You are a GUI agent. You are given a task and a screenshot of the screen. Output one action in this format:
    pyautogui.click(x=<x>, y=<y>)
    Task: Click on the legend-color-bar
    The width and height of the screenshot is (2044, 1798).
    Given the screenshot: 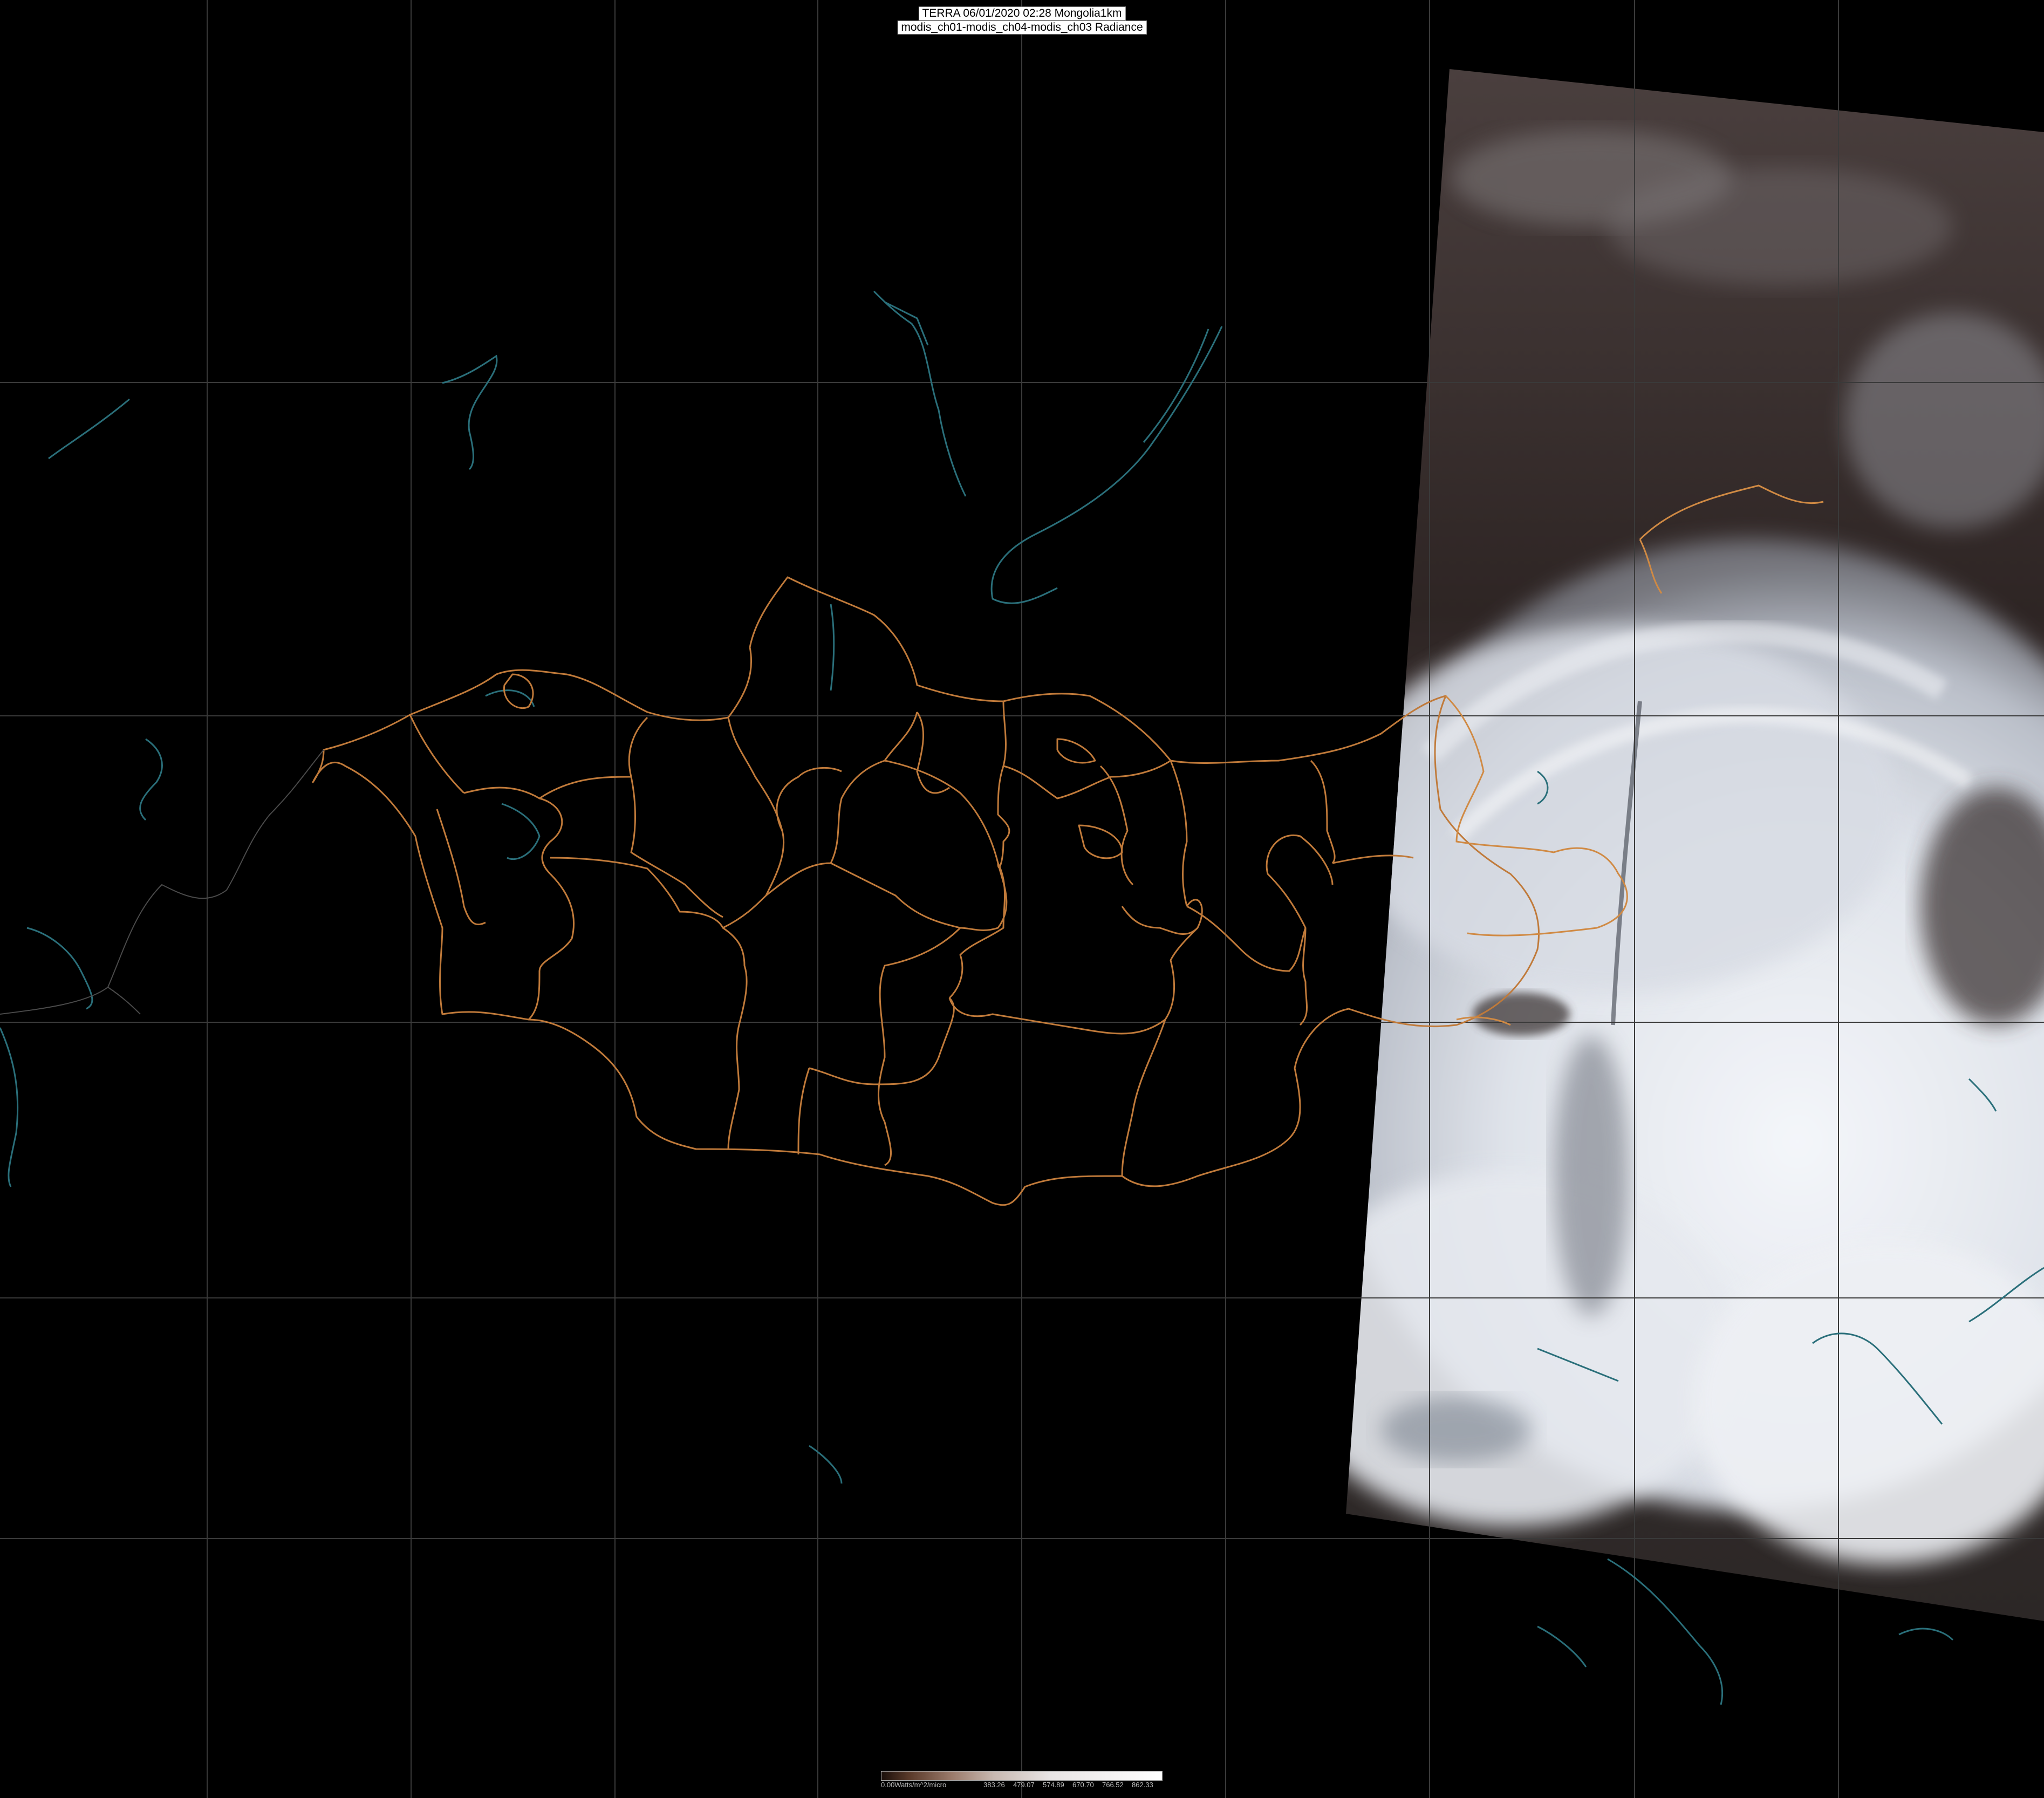 What is the action you would take?
    pyautogui.click(x=1022, y=1776)
    